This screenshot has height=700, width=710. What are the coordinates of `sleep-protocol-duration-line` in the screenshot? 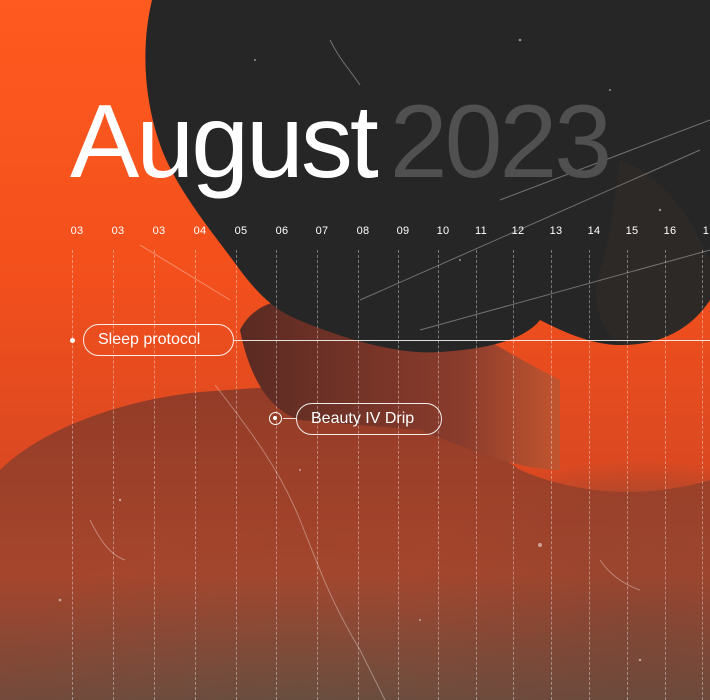 It's located at (472, 340).